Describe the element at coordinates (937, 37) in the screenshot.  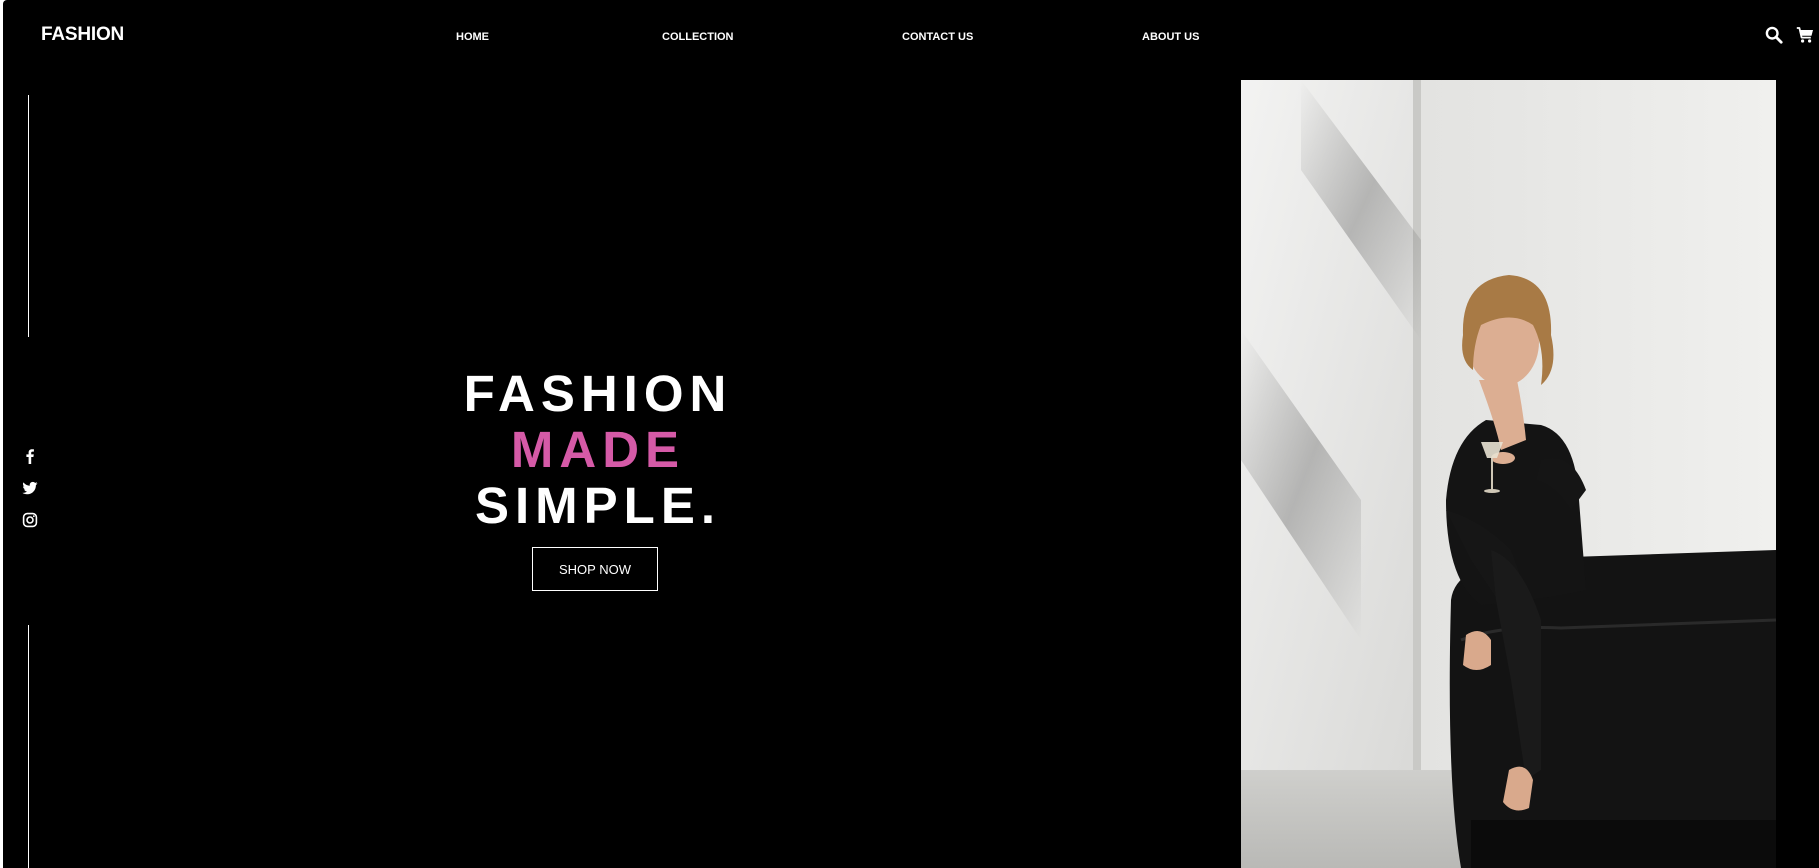
I see `nav-contact-link: CONTACT US` at that location.